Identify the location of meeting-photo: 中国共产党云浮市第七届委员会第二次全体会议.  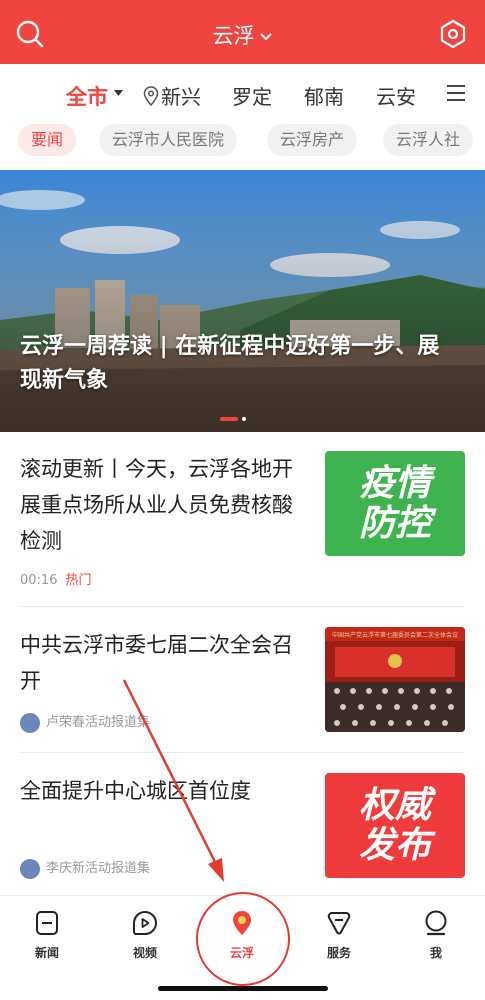
(395, 679).